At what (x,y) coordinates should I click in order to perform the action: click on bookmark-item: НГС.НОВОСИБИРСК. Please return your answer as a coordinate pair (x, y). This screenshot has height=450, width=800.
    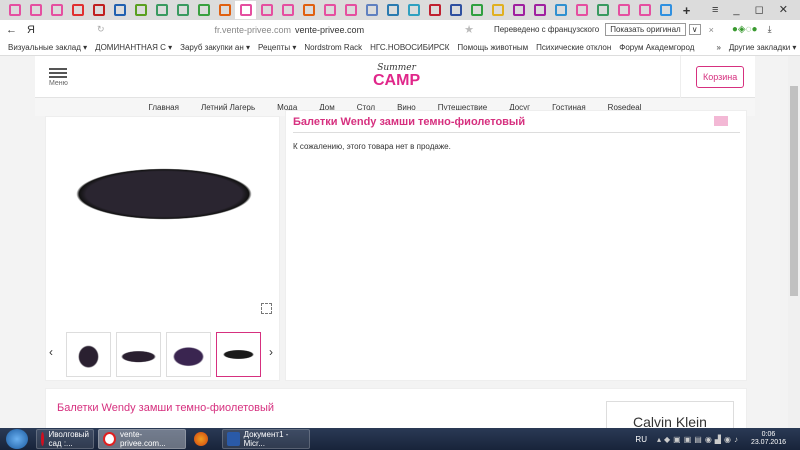
    Looking at the image, I should click on (409, 47).